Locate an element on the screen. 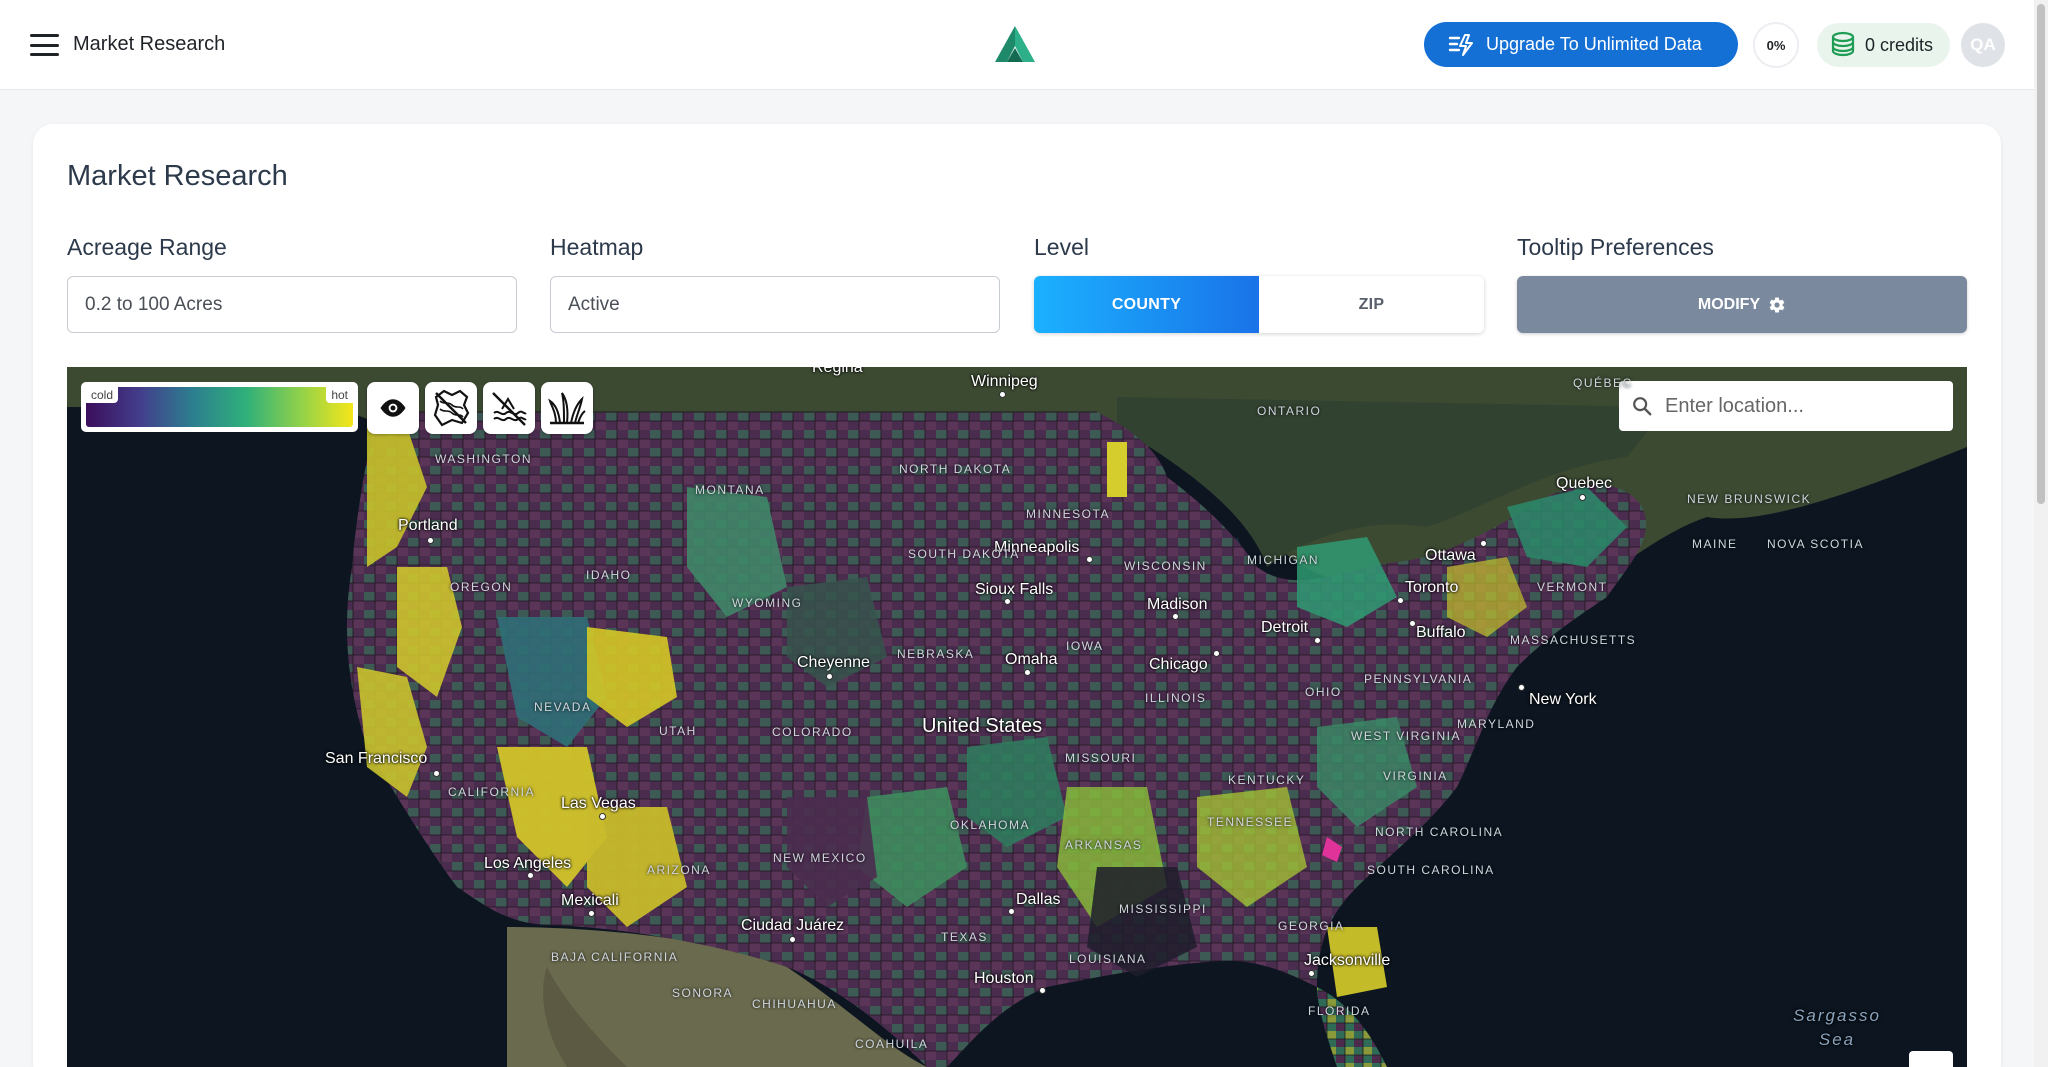 Image resolution: width=2048 pixels, height=1067 pixels. no-wetland-icon is located at coordinates (509, 409).